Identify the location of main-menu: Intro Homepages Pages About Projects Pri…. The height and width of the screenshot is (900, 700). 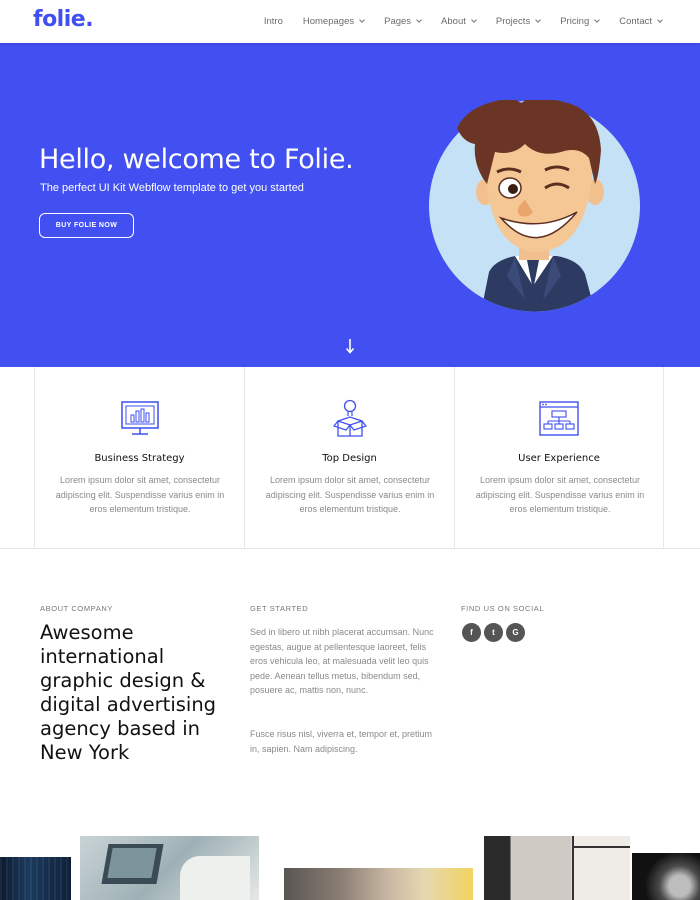
(463, 21).